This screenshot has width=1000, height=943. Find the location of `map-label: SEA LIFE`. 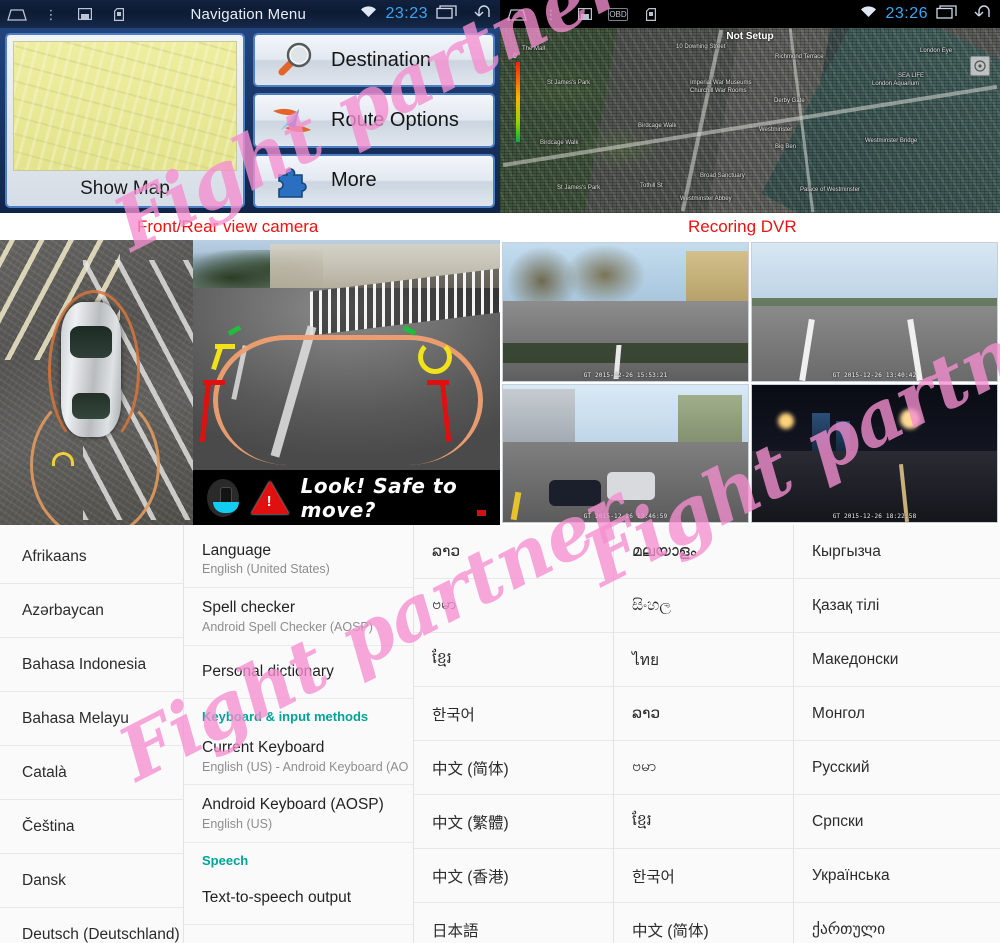

map-label: SEA LIFE is located at coordinates (911, 76).